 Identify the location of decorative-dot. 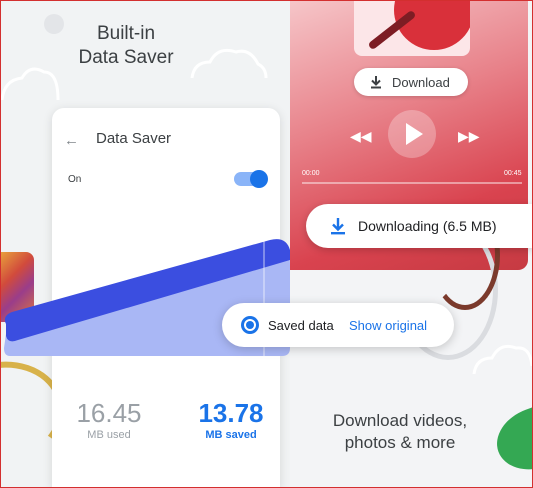
(54, 24).